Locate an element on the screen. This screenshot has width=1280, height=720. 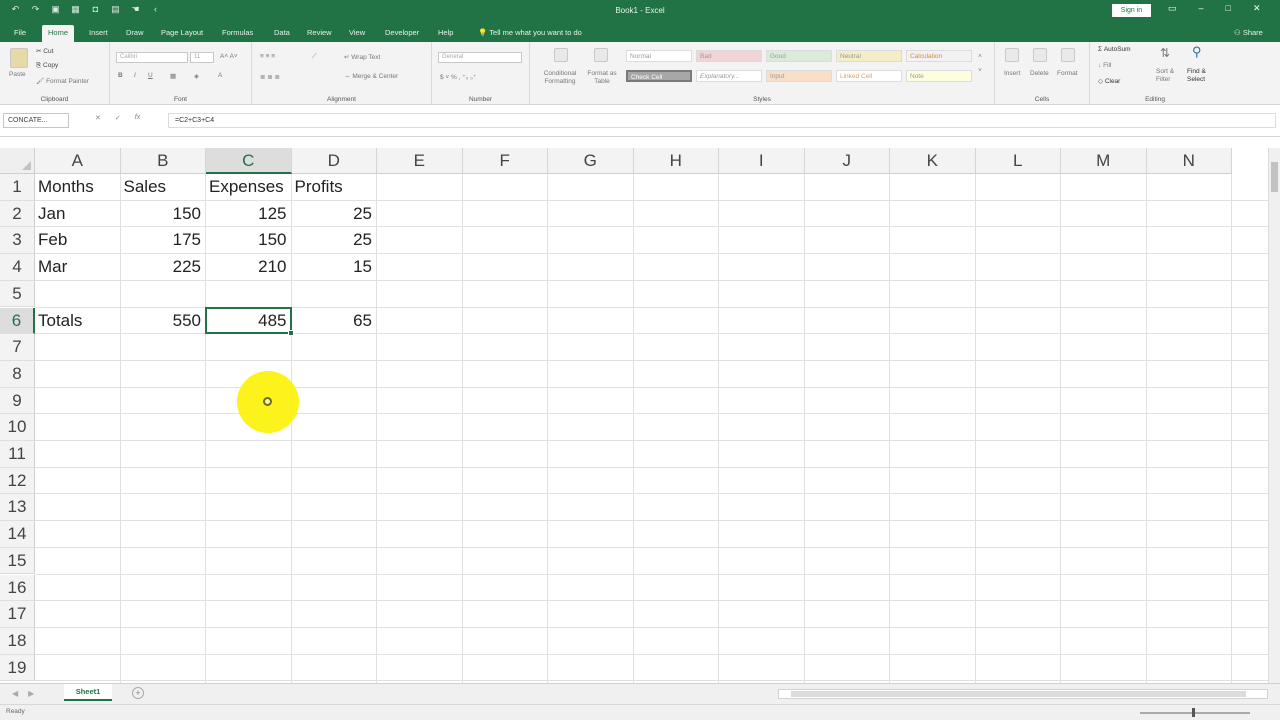
cell-b6: 550 is located at coordinates (162, 321).